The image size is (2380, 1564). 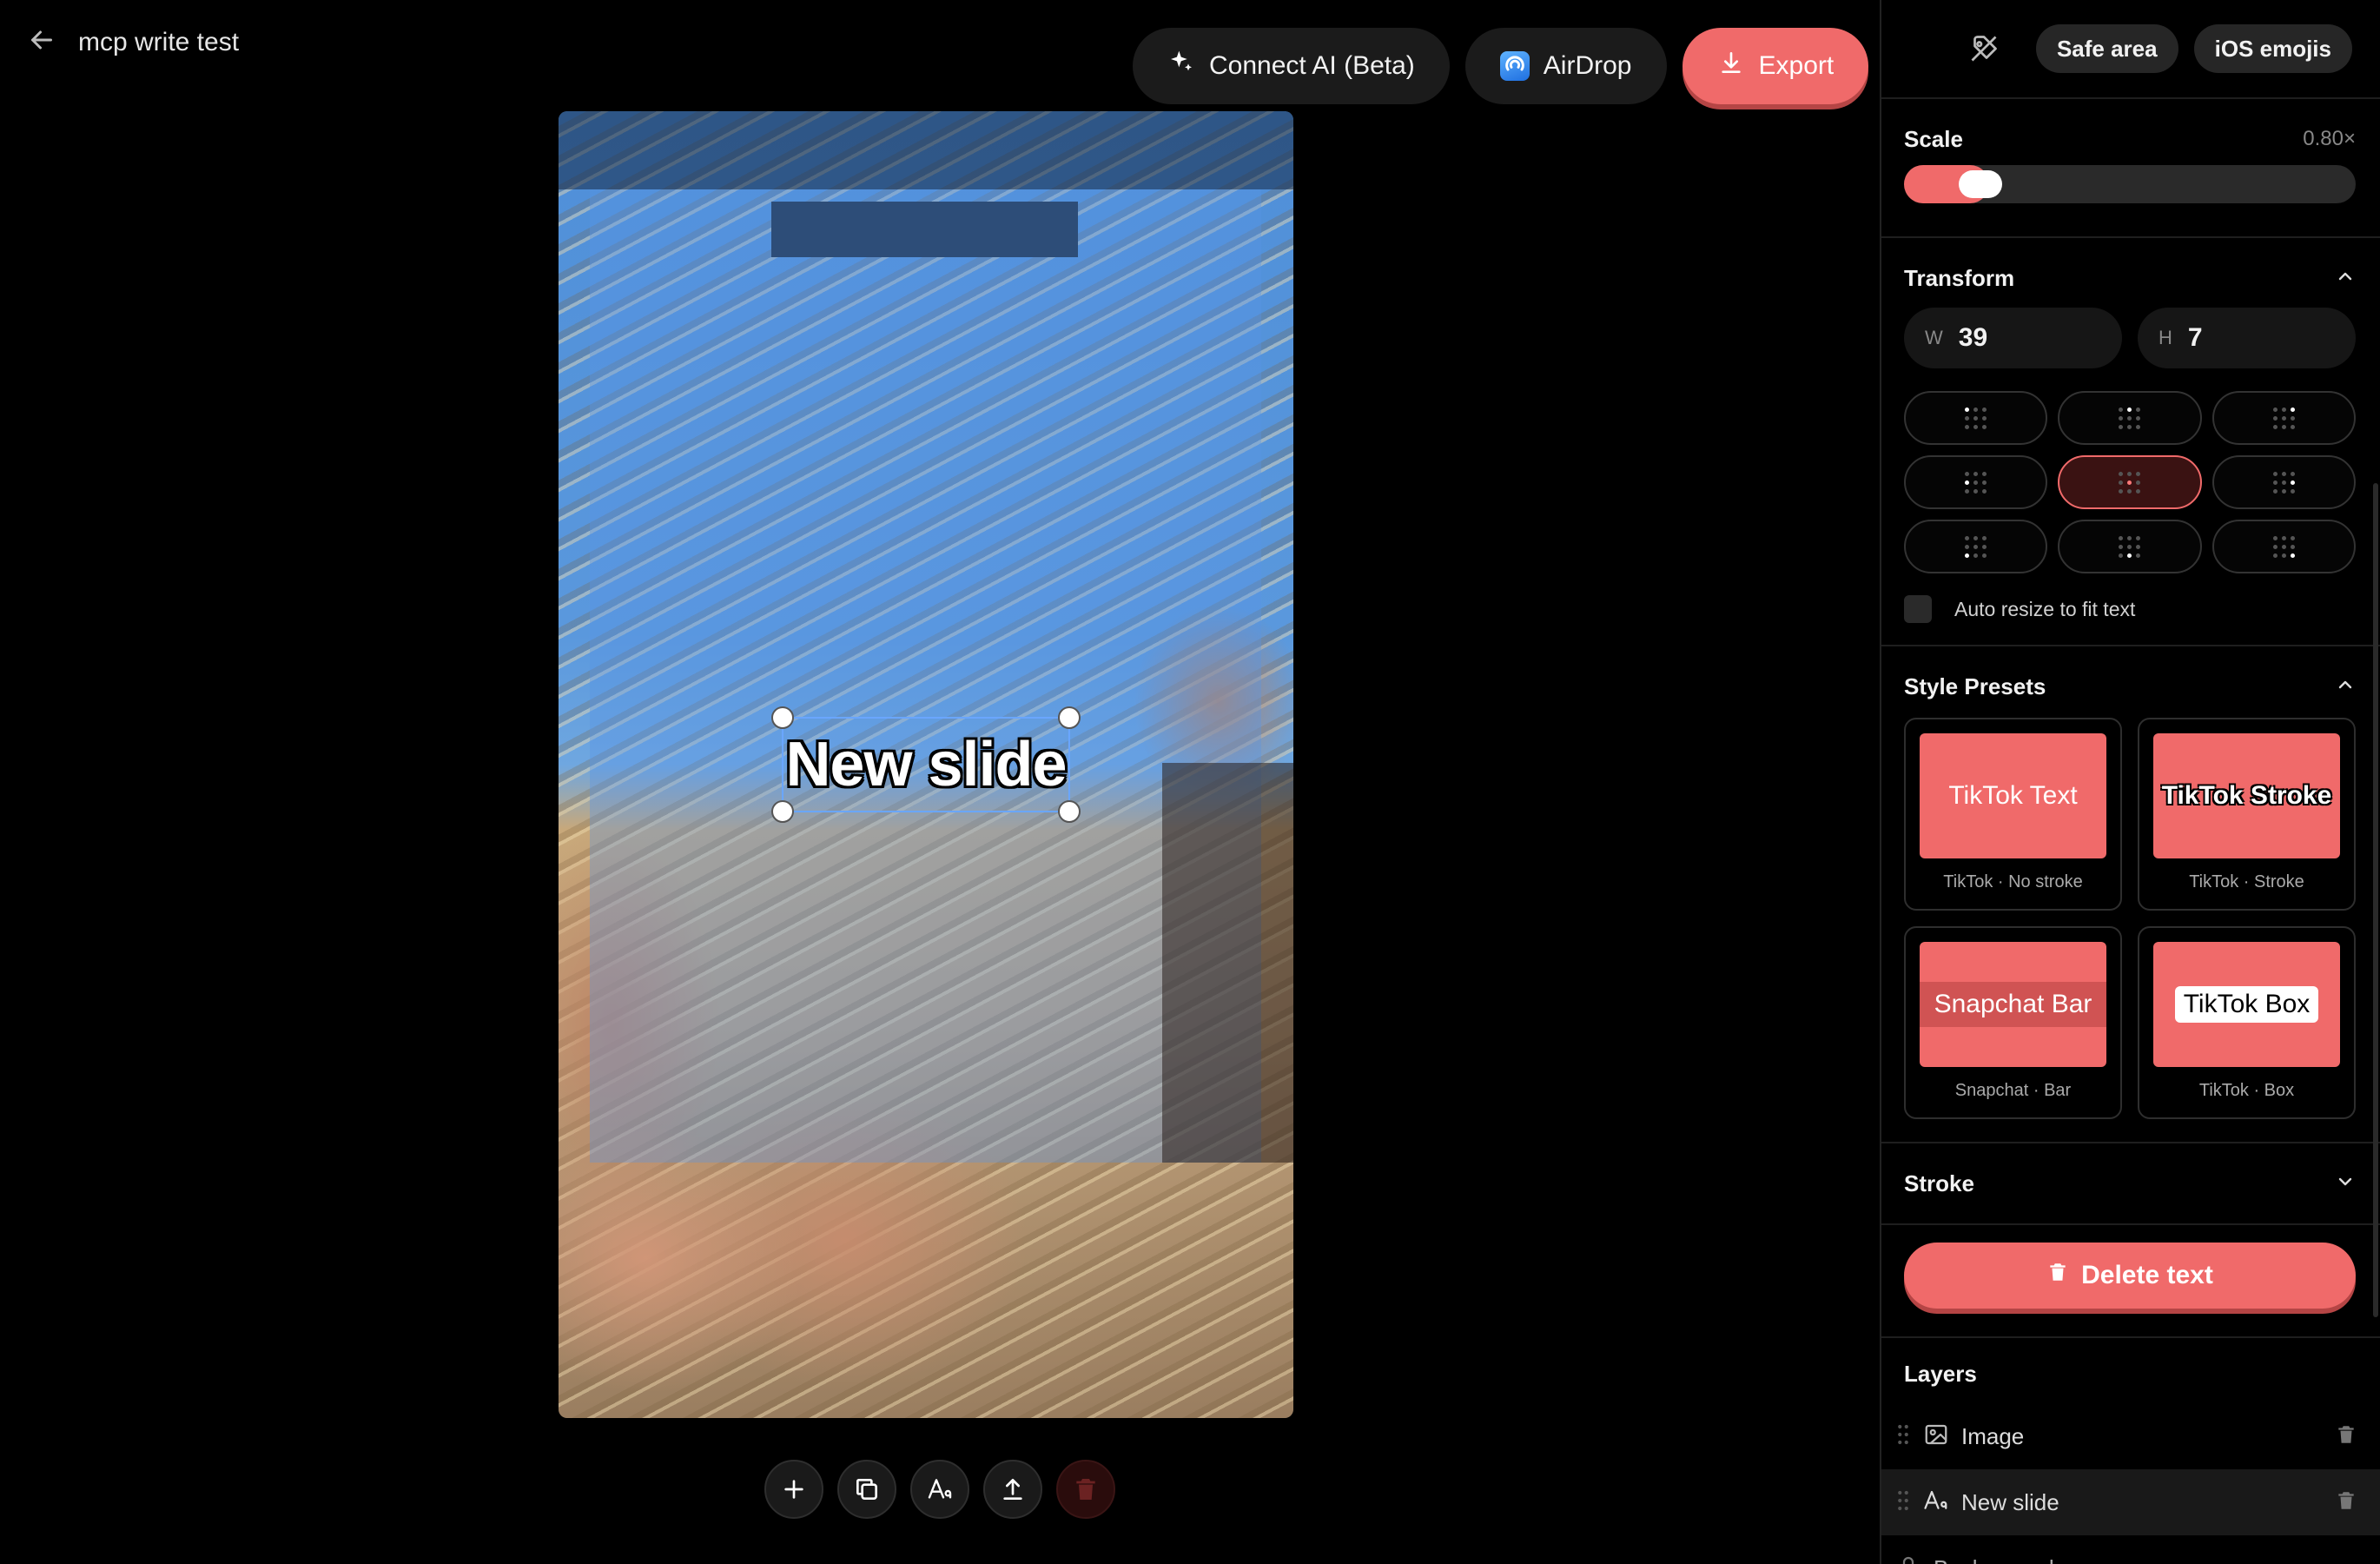 I want to click on tag-icon, so click(x=1984, y=48).